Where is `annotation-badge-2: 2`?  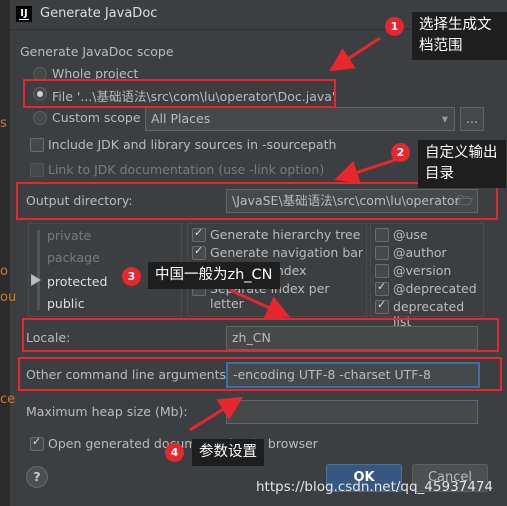 annotation-badge-2: 2 is located at coordinates (400, 152).